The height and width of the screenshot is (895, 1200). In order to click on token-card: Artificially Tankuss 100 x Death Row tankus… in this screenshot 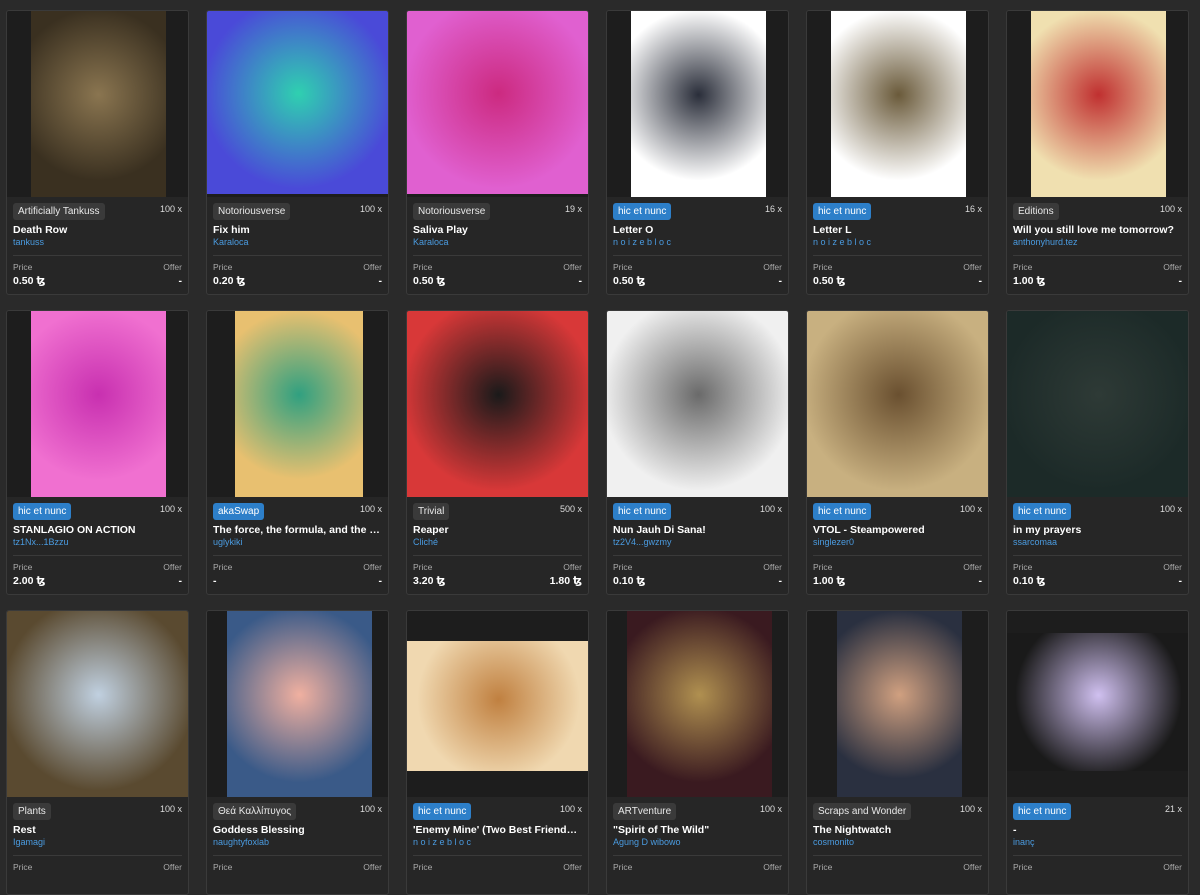, I will do `click(97, 152)`.